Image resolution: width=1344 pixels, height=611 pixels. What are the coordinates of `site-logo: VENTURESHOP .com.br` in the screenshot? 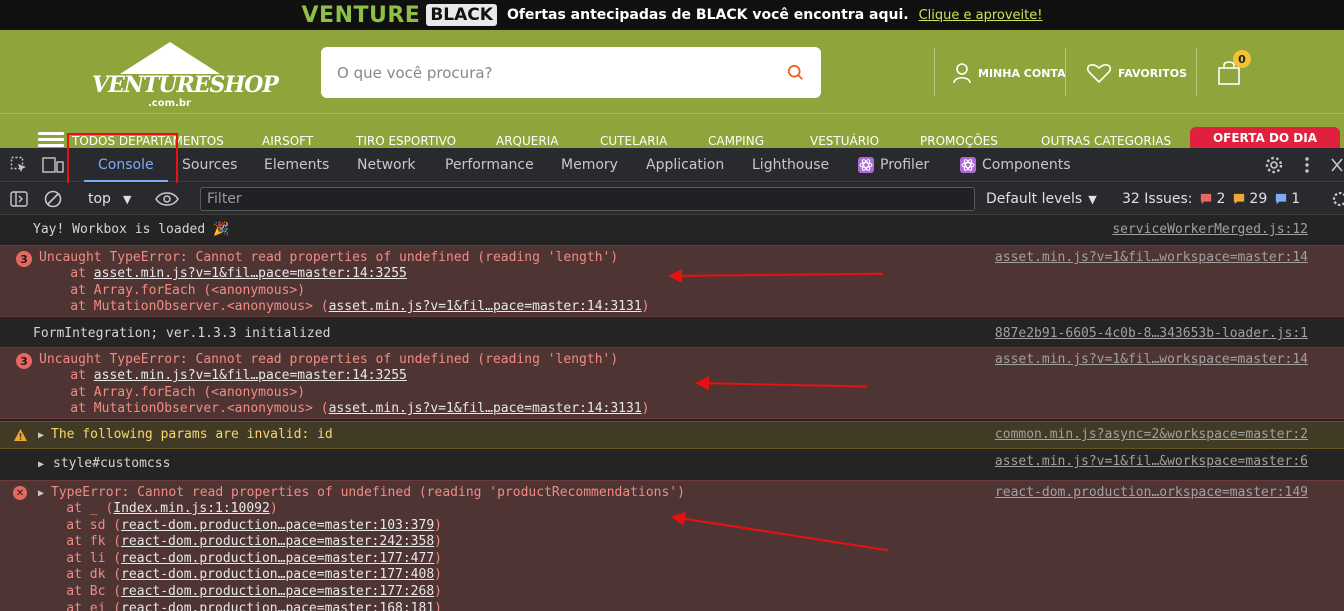 It's located at (185, 74).